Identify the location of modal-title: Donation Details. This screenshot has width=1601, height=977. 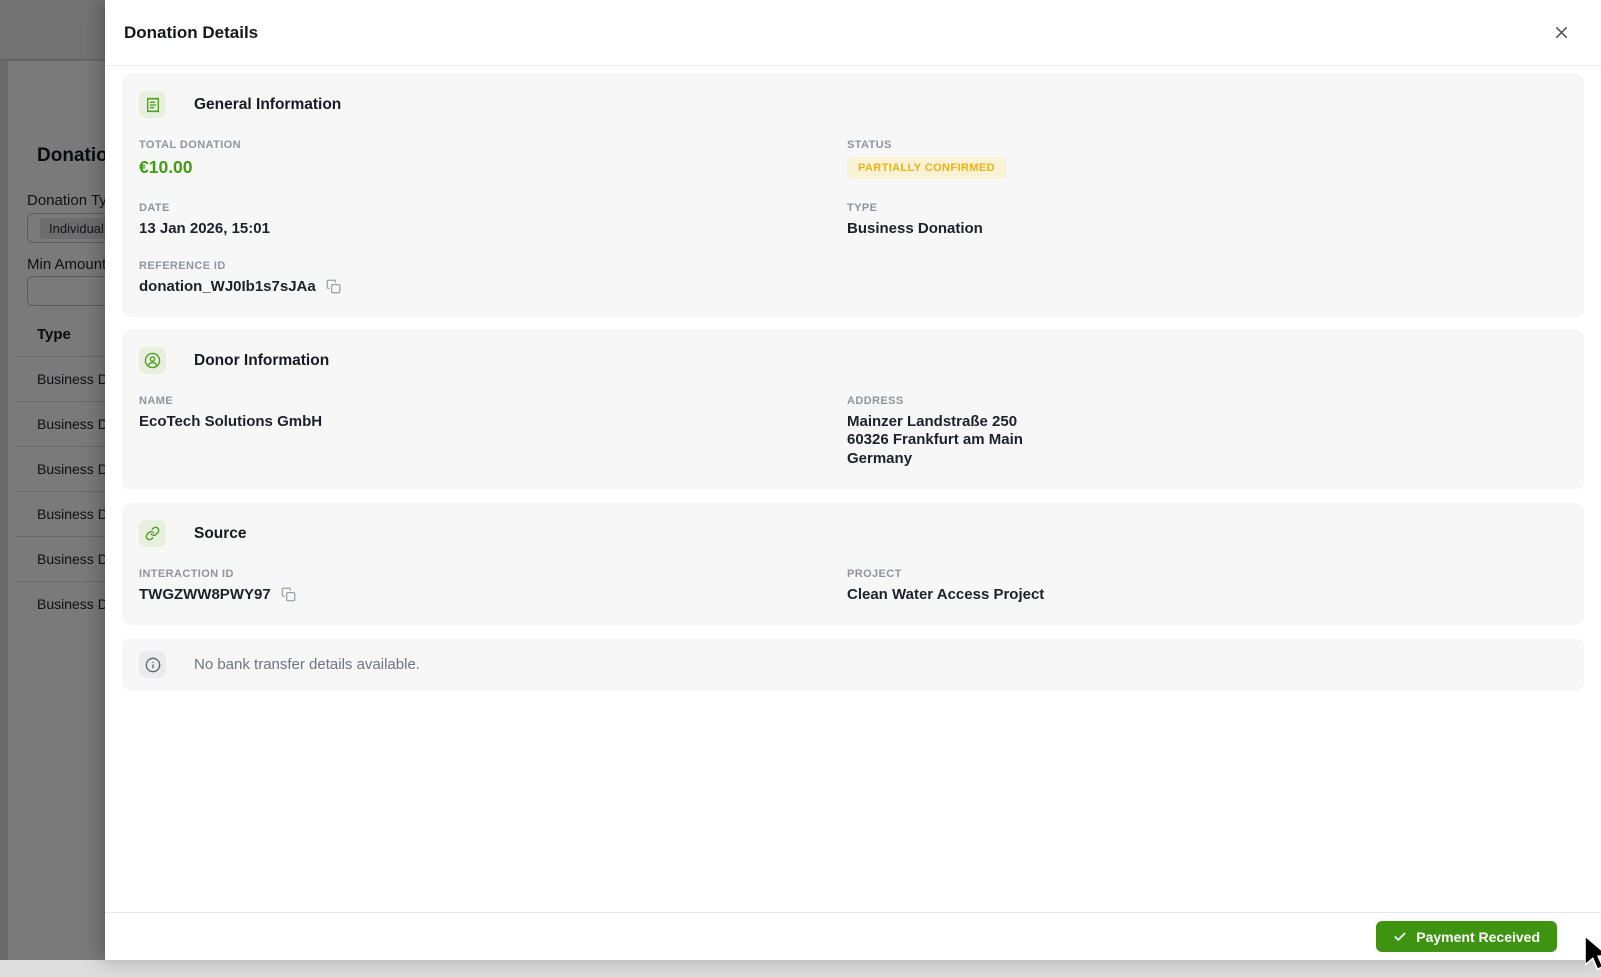
(191, 33).